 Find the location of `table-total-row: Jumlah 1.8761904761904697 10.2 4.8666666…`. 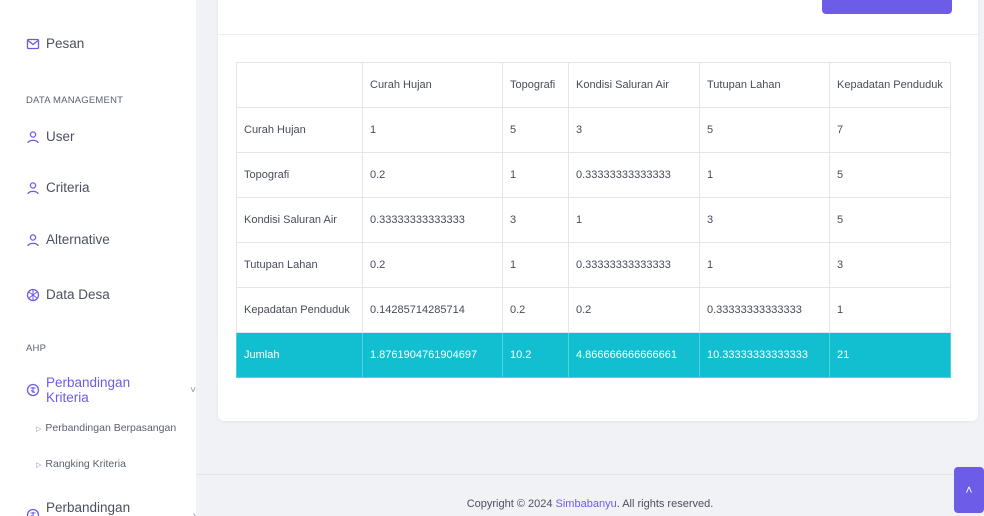

table-total-row: Jumlah 1.8761904761904697 10.2 4.8666666… is located at coordinates (593, 355).